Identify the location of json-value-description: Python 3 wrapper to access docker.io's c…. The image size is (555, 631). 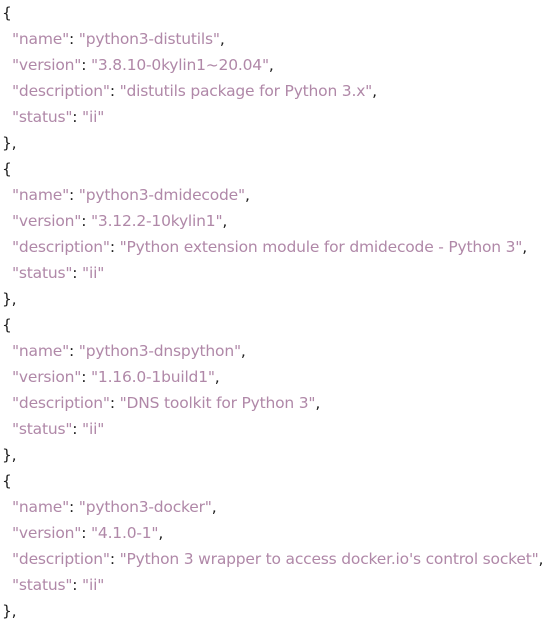
(329, 559).